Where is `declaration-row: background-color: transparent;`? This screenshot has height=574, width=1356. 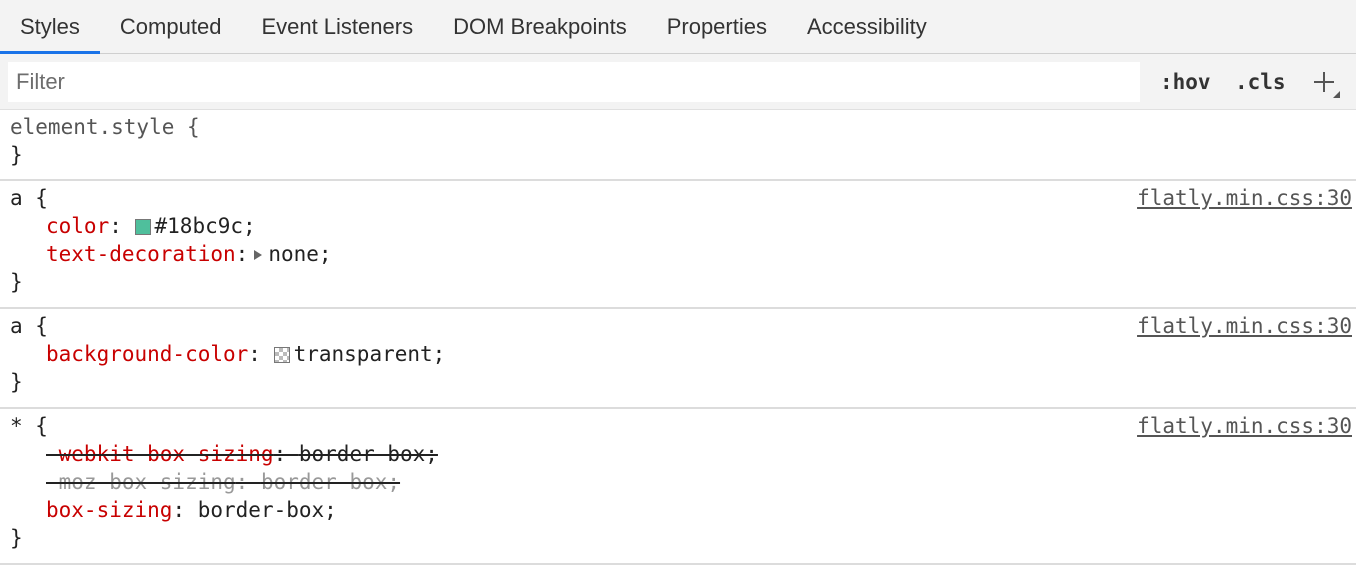
declaration-row: background-color: transparent; is located at coordinates (683, 354).